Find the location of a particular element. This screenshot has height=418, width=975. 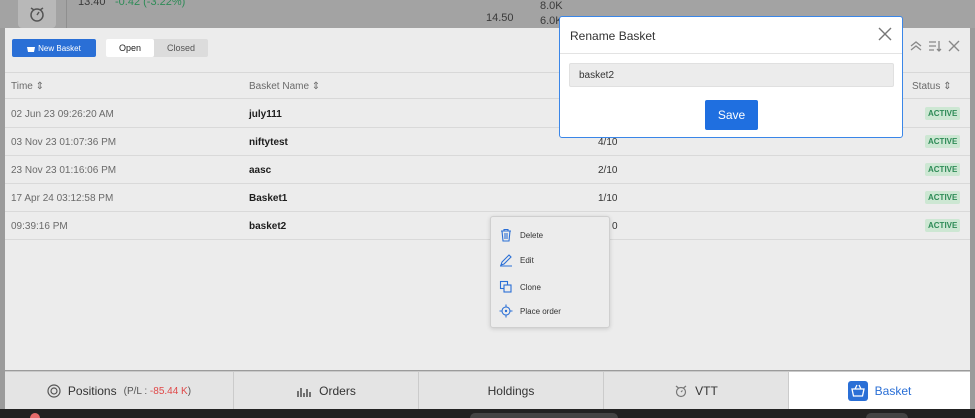

orders-icon is located at coordinates (304, 392).